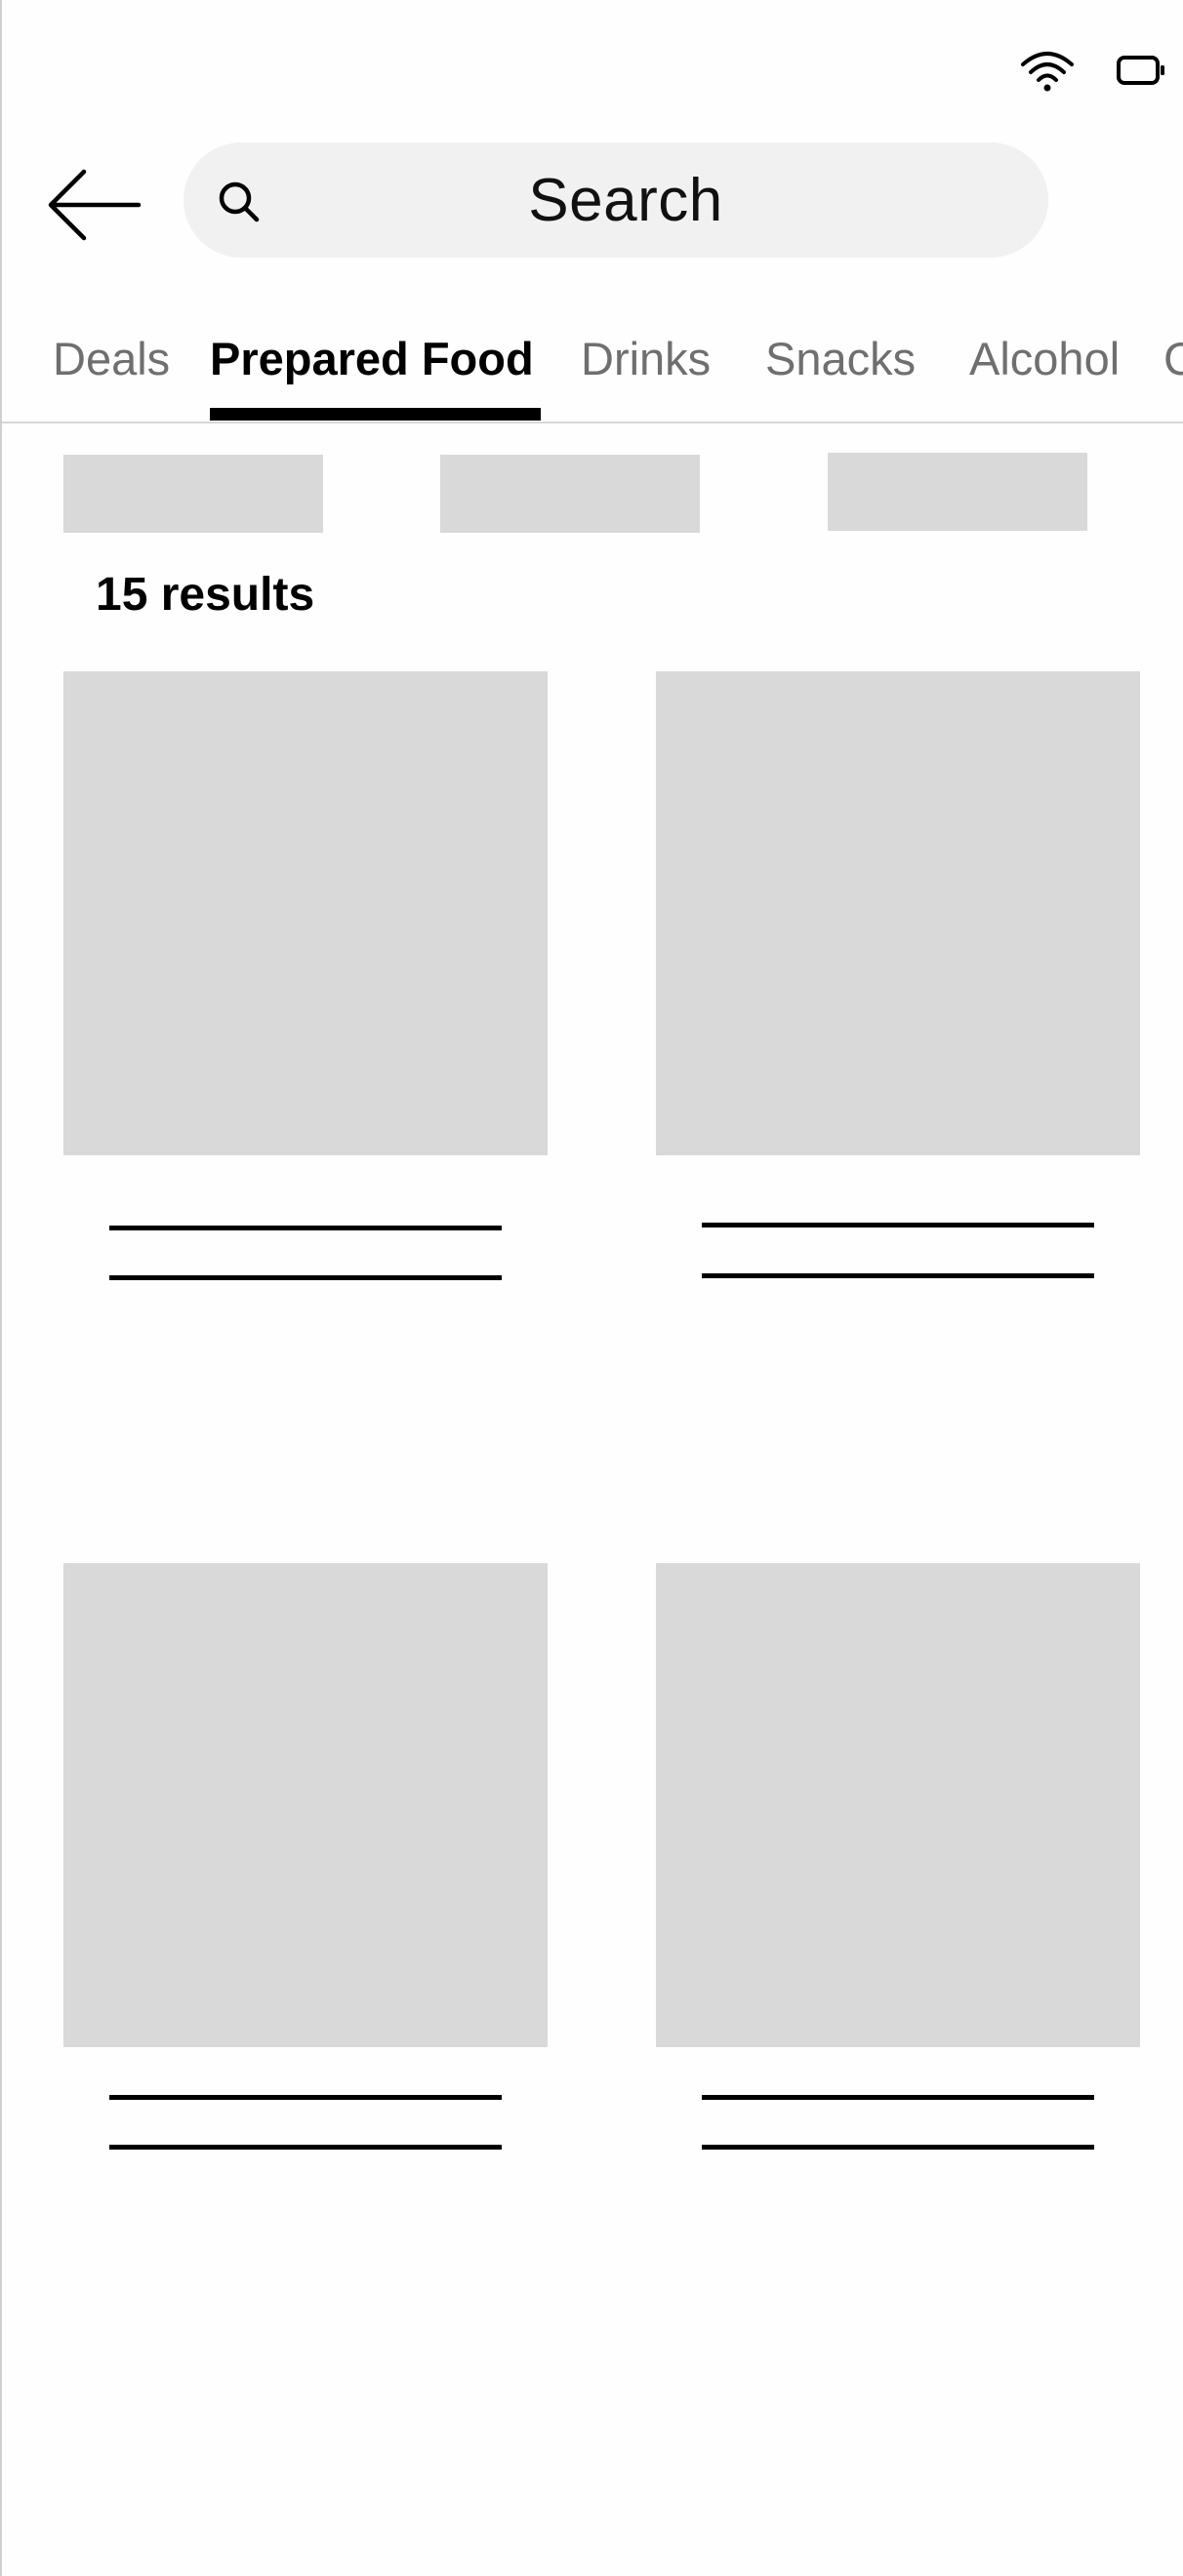 This screenshot has height=2576, width=1183. I want to click on battery-icon, so click(1140, 70).